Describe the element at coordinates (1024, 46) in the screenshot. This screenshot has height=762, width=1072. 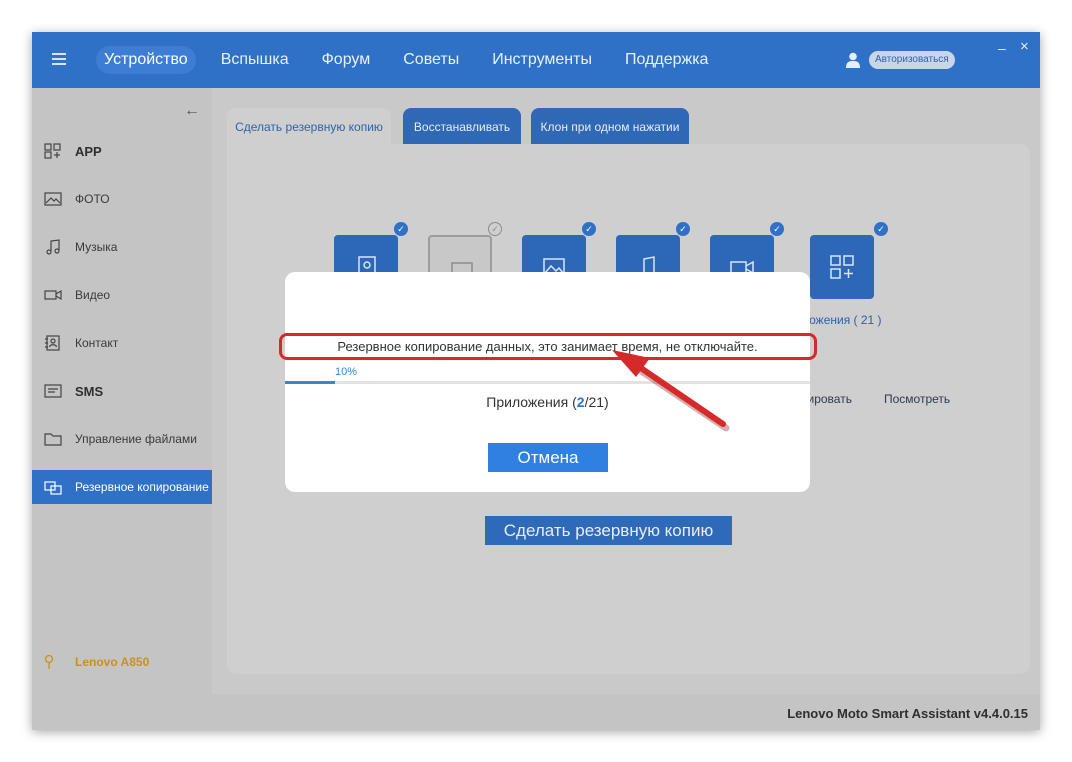
I see `close-icon: ×` at that location.